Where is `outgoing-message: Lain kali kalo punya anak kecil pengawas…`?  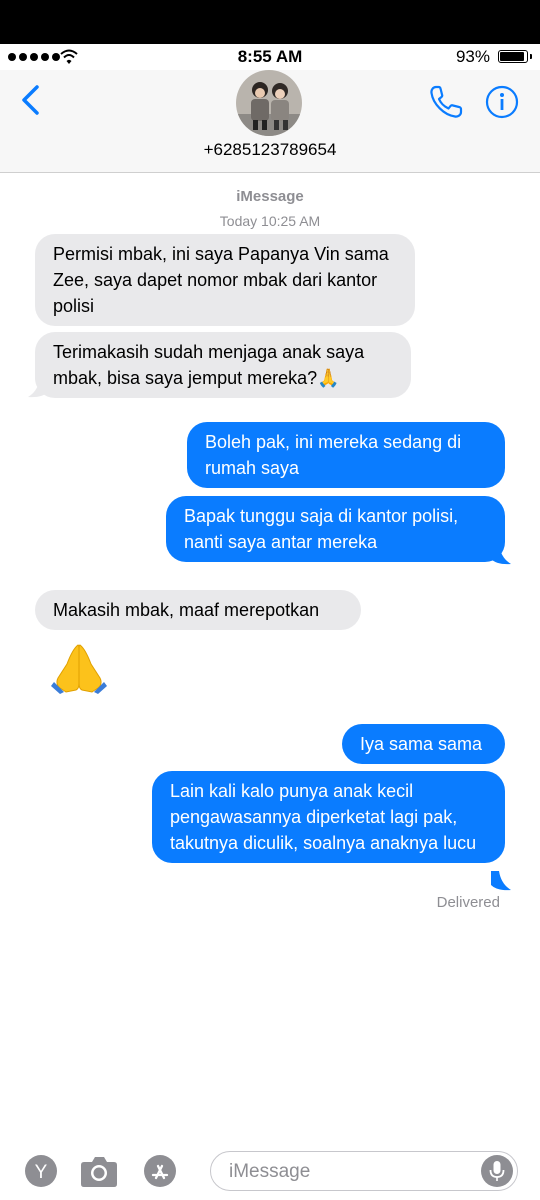
outgoing-message: Lain kali kalo punya anak kecil pengawas… is located at coordinates (328, 817).